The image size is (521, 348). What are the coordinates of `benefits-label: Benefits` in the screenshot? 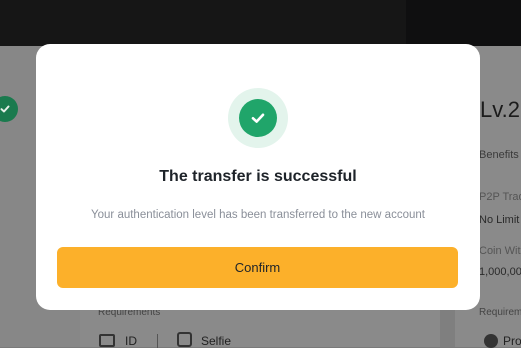 It's located at (499, 155).